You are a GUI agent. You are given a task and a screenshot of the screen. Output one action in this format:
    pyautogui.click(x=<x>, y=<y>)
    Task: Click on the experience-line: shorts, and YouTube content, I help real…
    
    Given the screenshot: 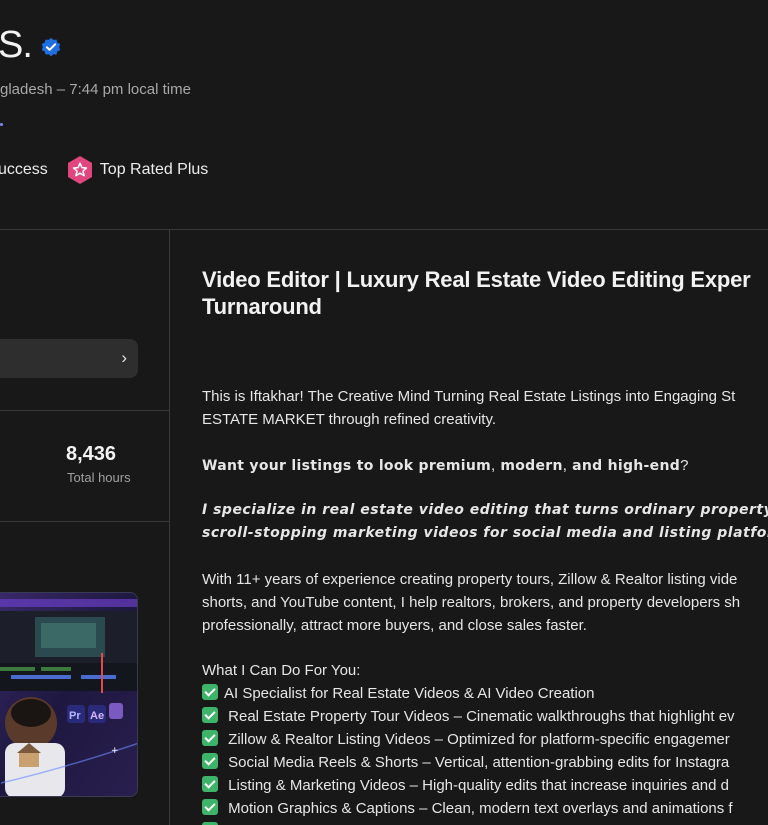 What is the action you would take?
    pyautogui.click(x=471, y=602)
    